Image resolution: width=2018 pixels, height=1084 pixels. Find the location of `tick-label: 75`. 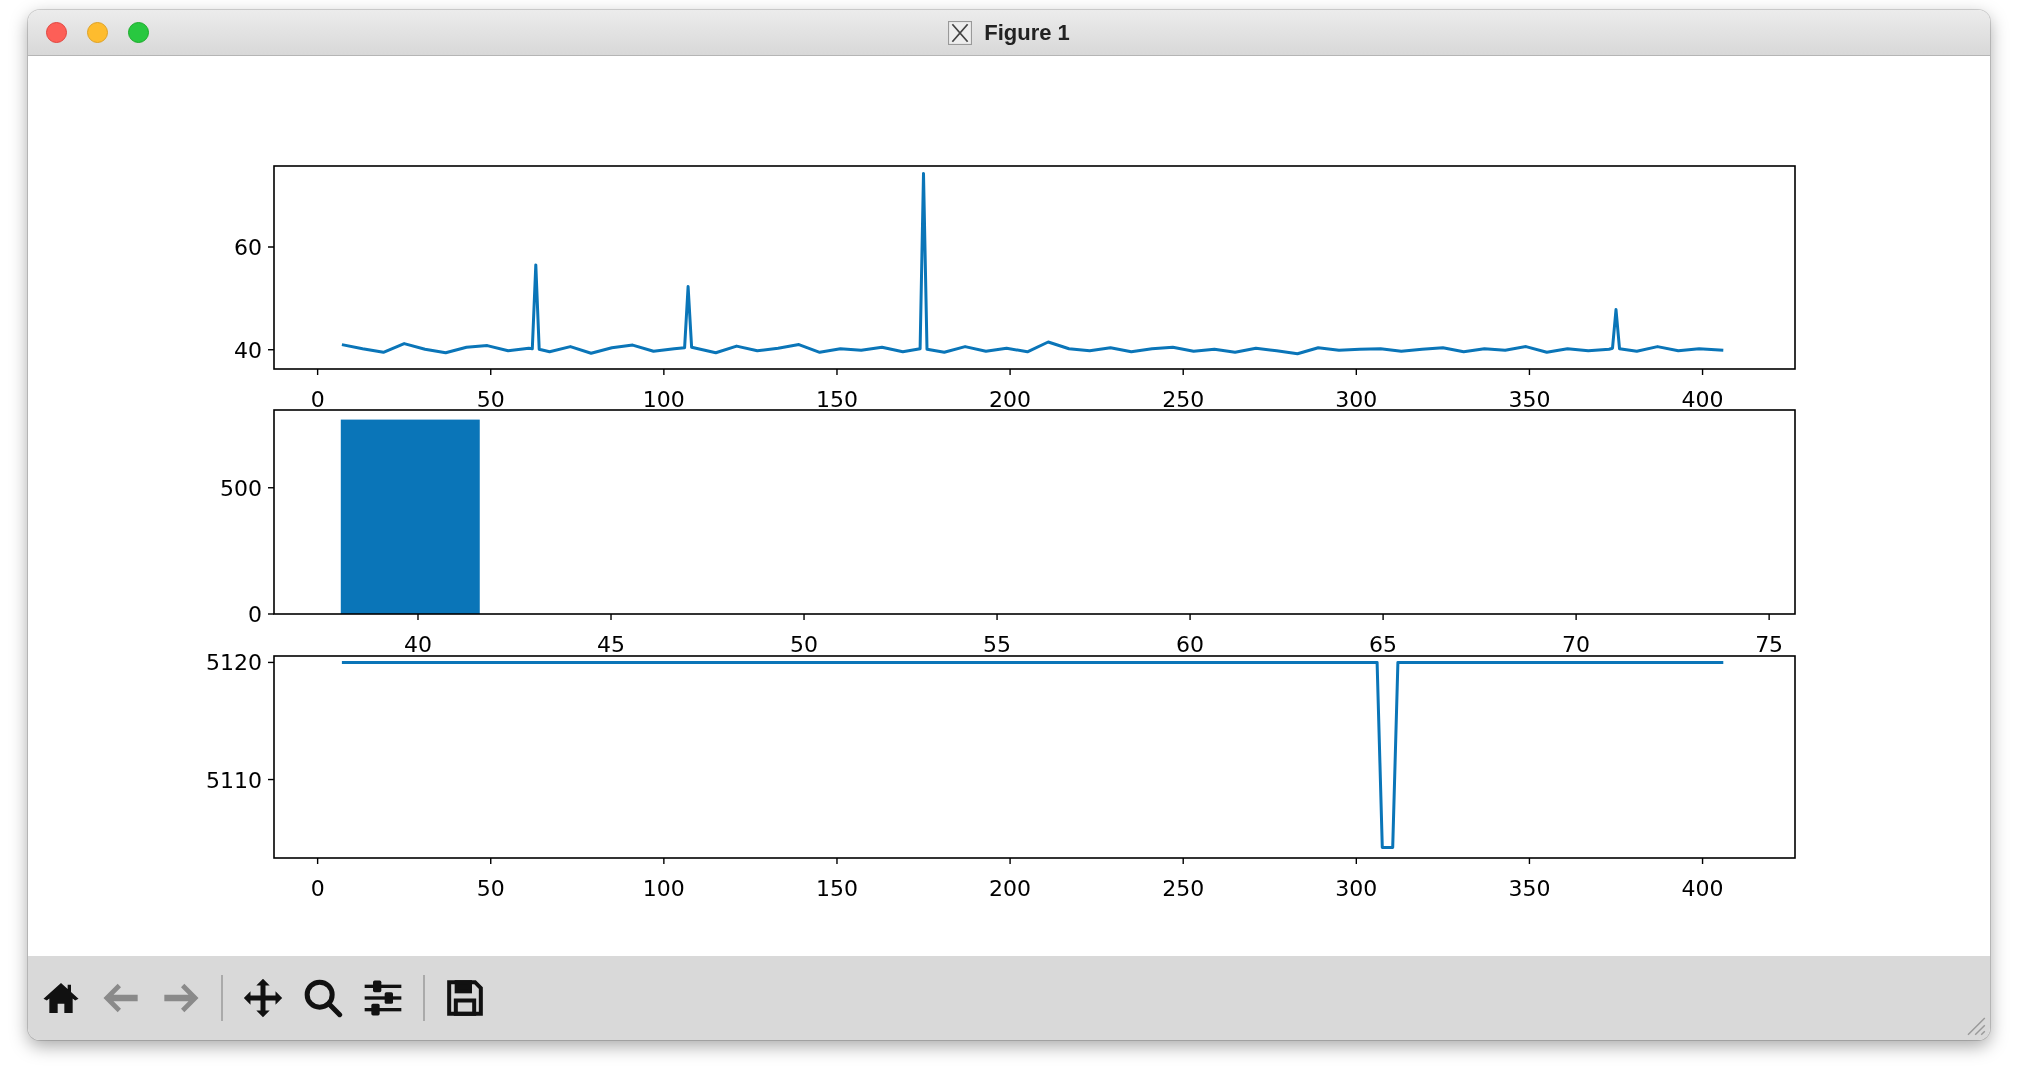

tick-label: 75 is located at coordinates (1769, 644).